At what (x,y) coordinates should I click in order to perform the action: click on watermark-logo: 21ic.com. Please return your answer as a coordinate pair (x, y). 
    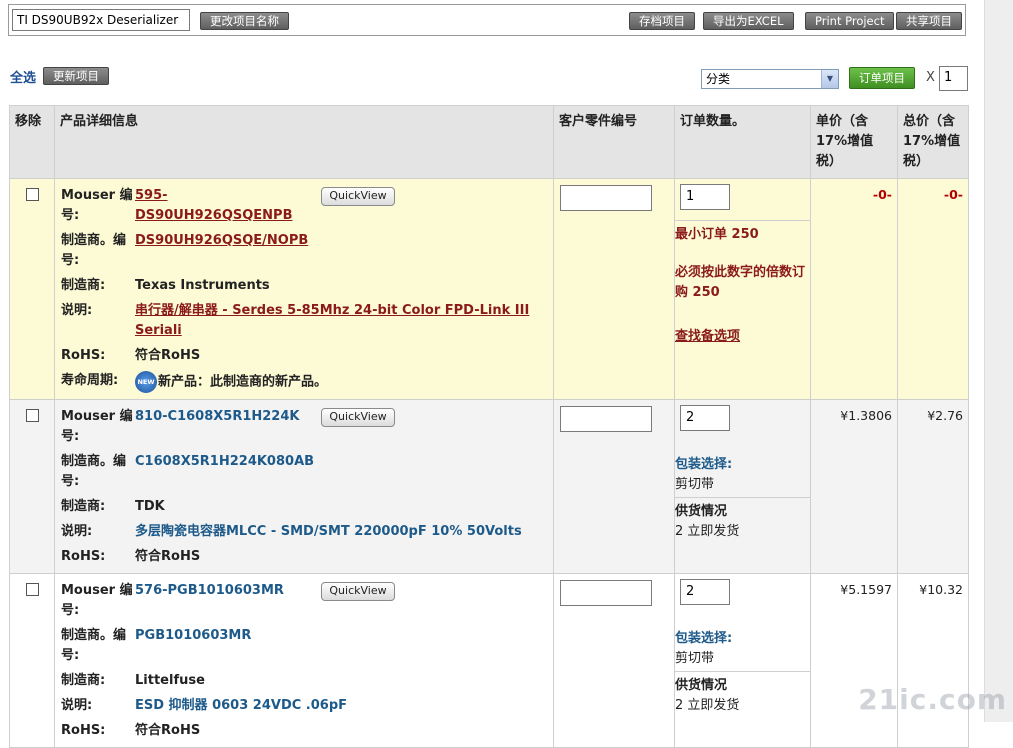
    Looking at the image, I should click on (932, 699).